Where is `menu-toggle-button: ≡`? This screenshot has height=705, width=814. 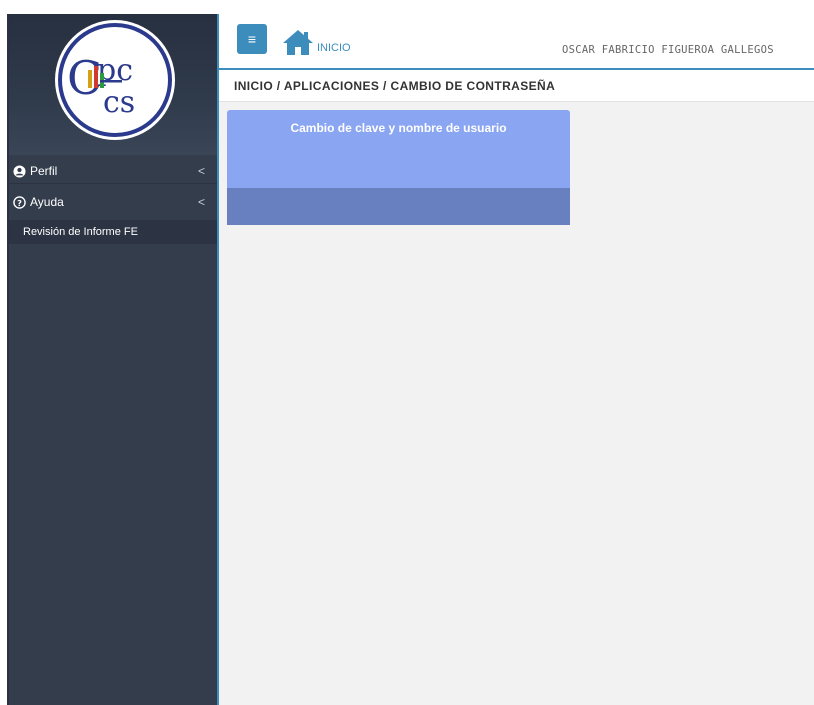 menu-toggle-button: ≡ is located at coordinates (252, 39).